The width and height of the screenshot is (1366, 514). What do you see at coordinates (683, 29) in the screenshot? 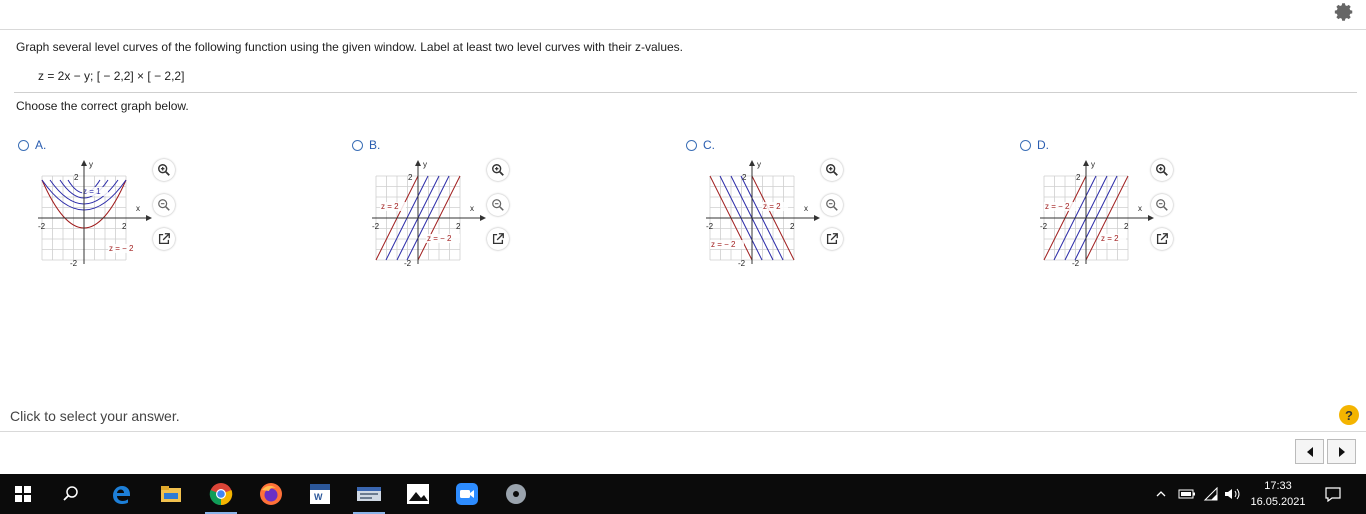
I see `top-divider` at bounding box center [683, 29].